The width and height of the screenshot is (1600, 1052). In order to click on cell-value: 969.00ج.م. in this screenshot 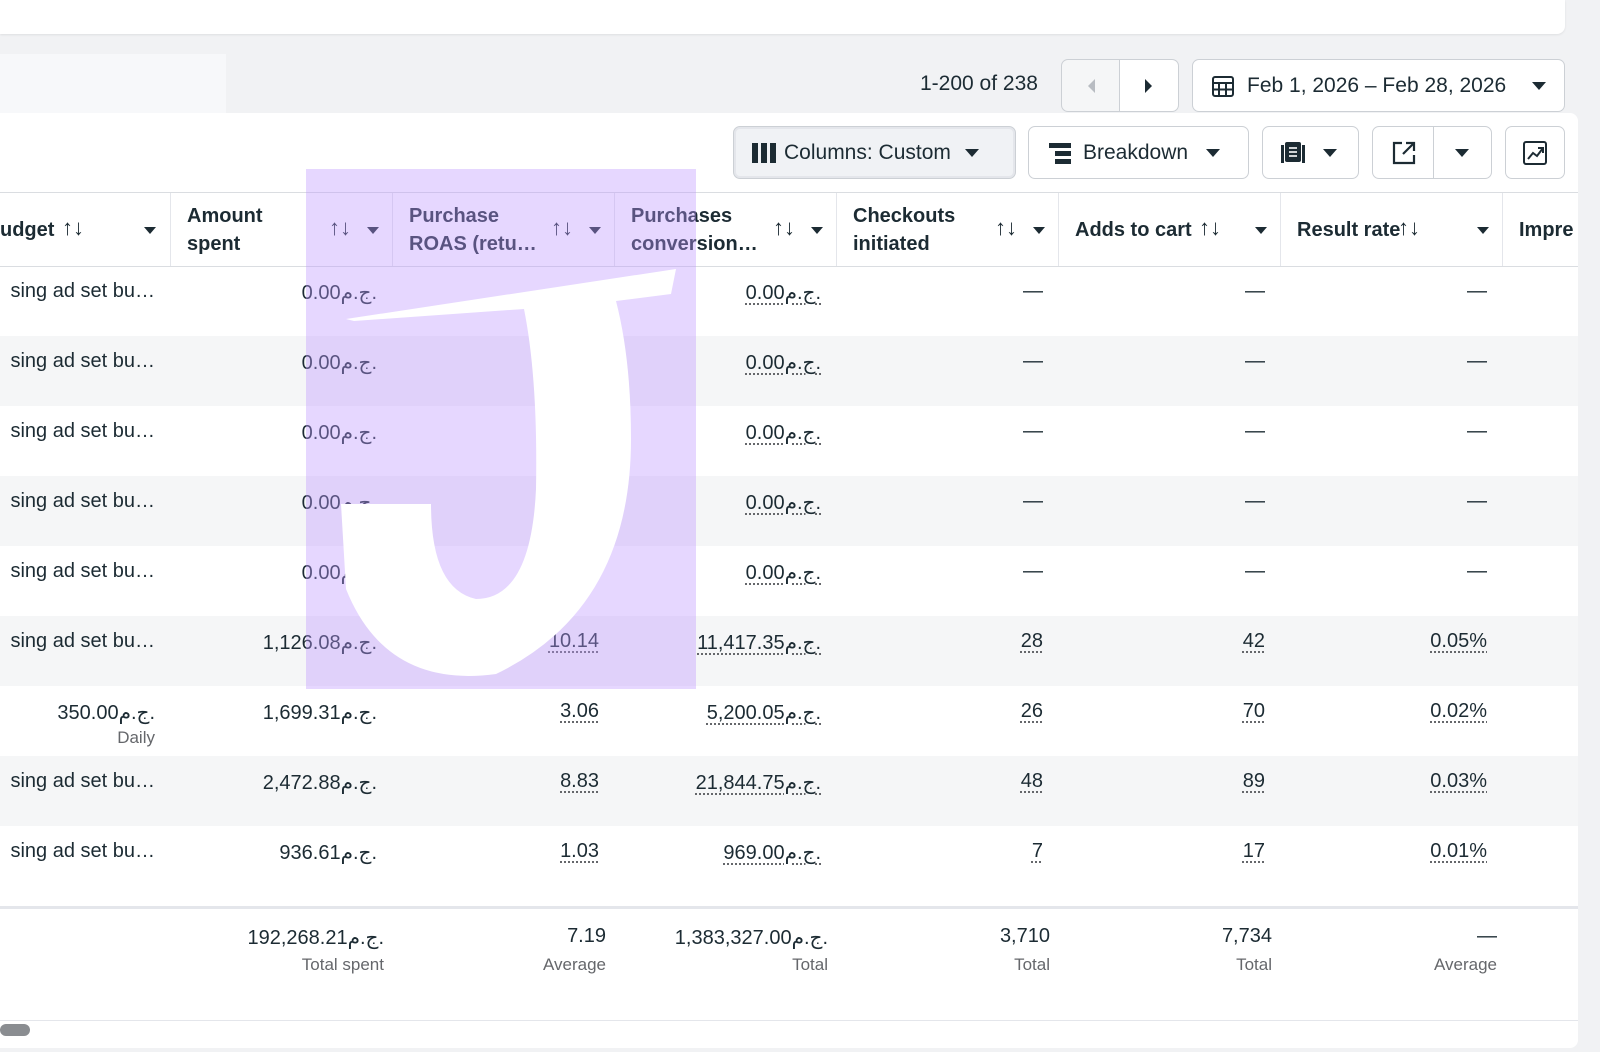, I will do `click(772, 852)`.